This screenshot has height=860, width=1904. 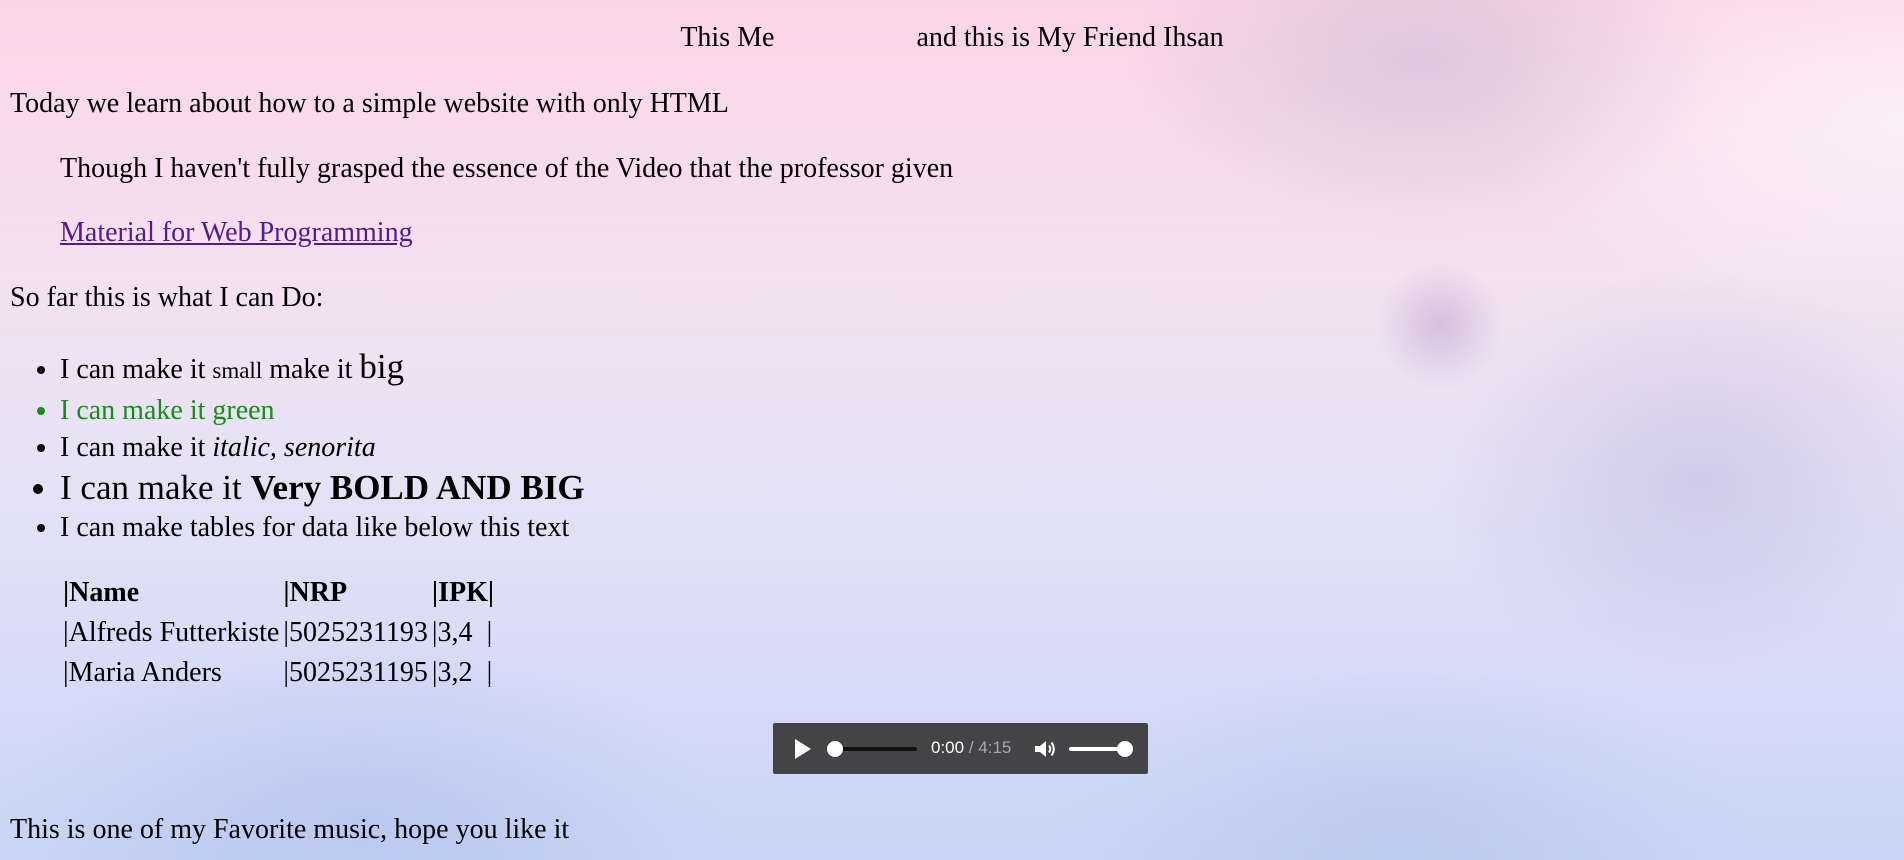 I want to click on cell-ipk: |3,4, so click(x=452, y=632).